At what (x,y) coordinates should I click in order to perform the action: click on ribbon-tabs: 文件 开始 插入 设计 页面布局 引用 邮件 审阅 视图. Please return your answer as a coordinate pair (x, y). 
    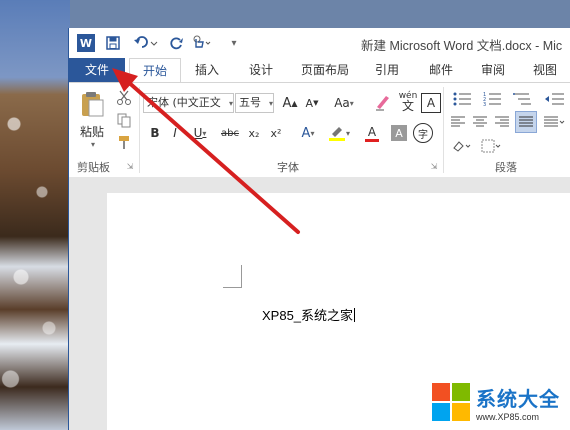
    Looking at the image, I should click on (319, 70).